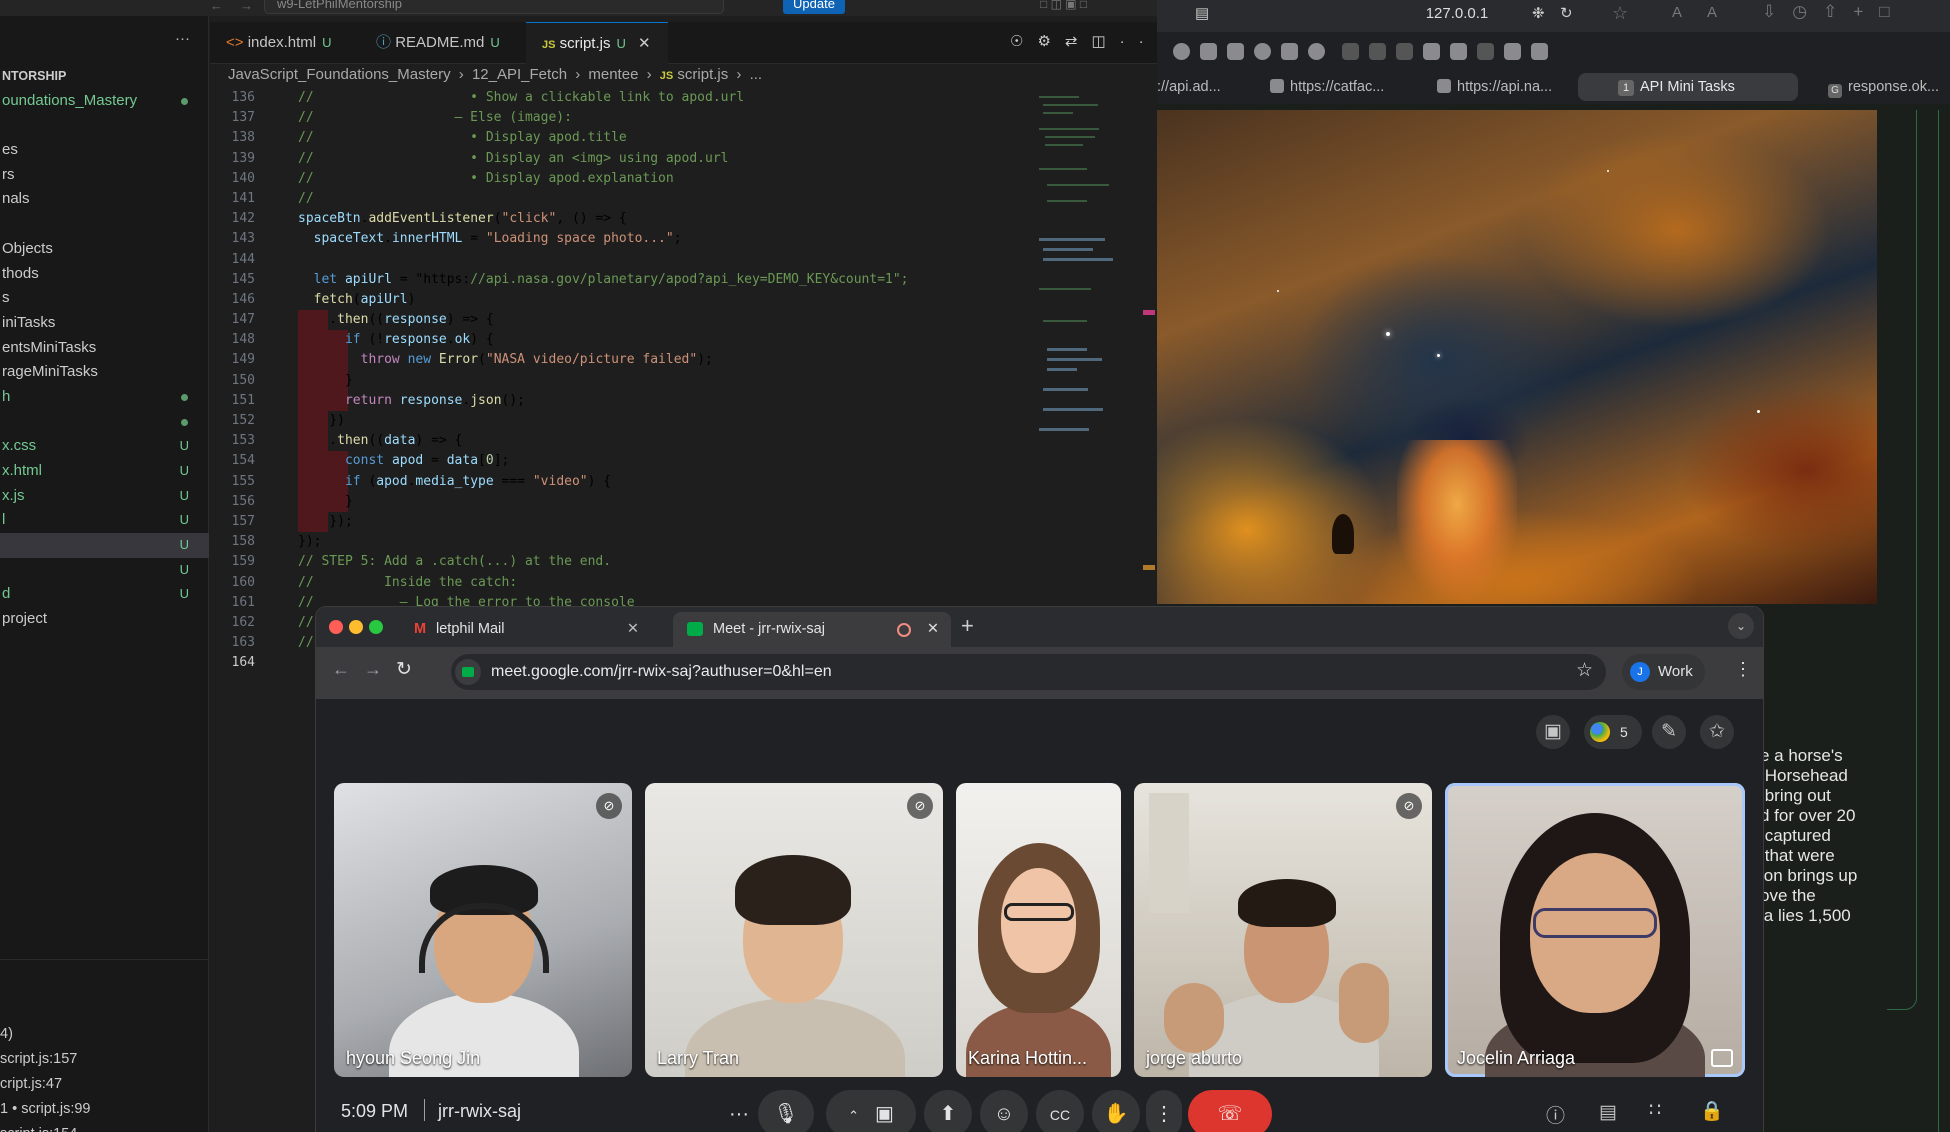 The width and height of the screenshot is (1950, 1132). I want to click on breadcrumb-item: mentee, so click(613, 74).